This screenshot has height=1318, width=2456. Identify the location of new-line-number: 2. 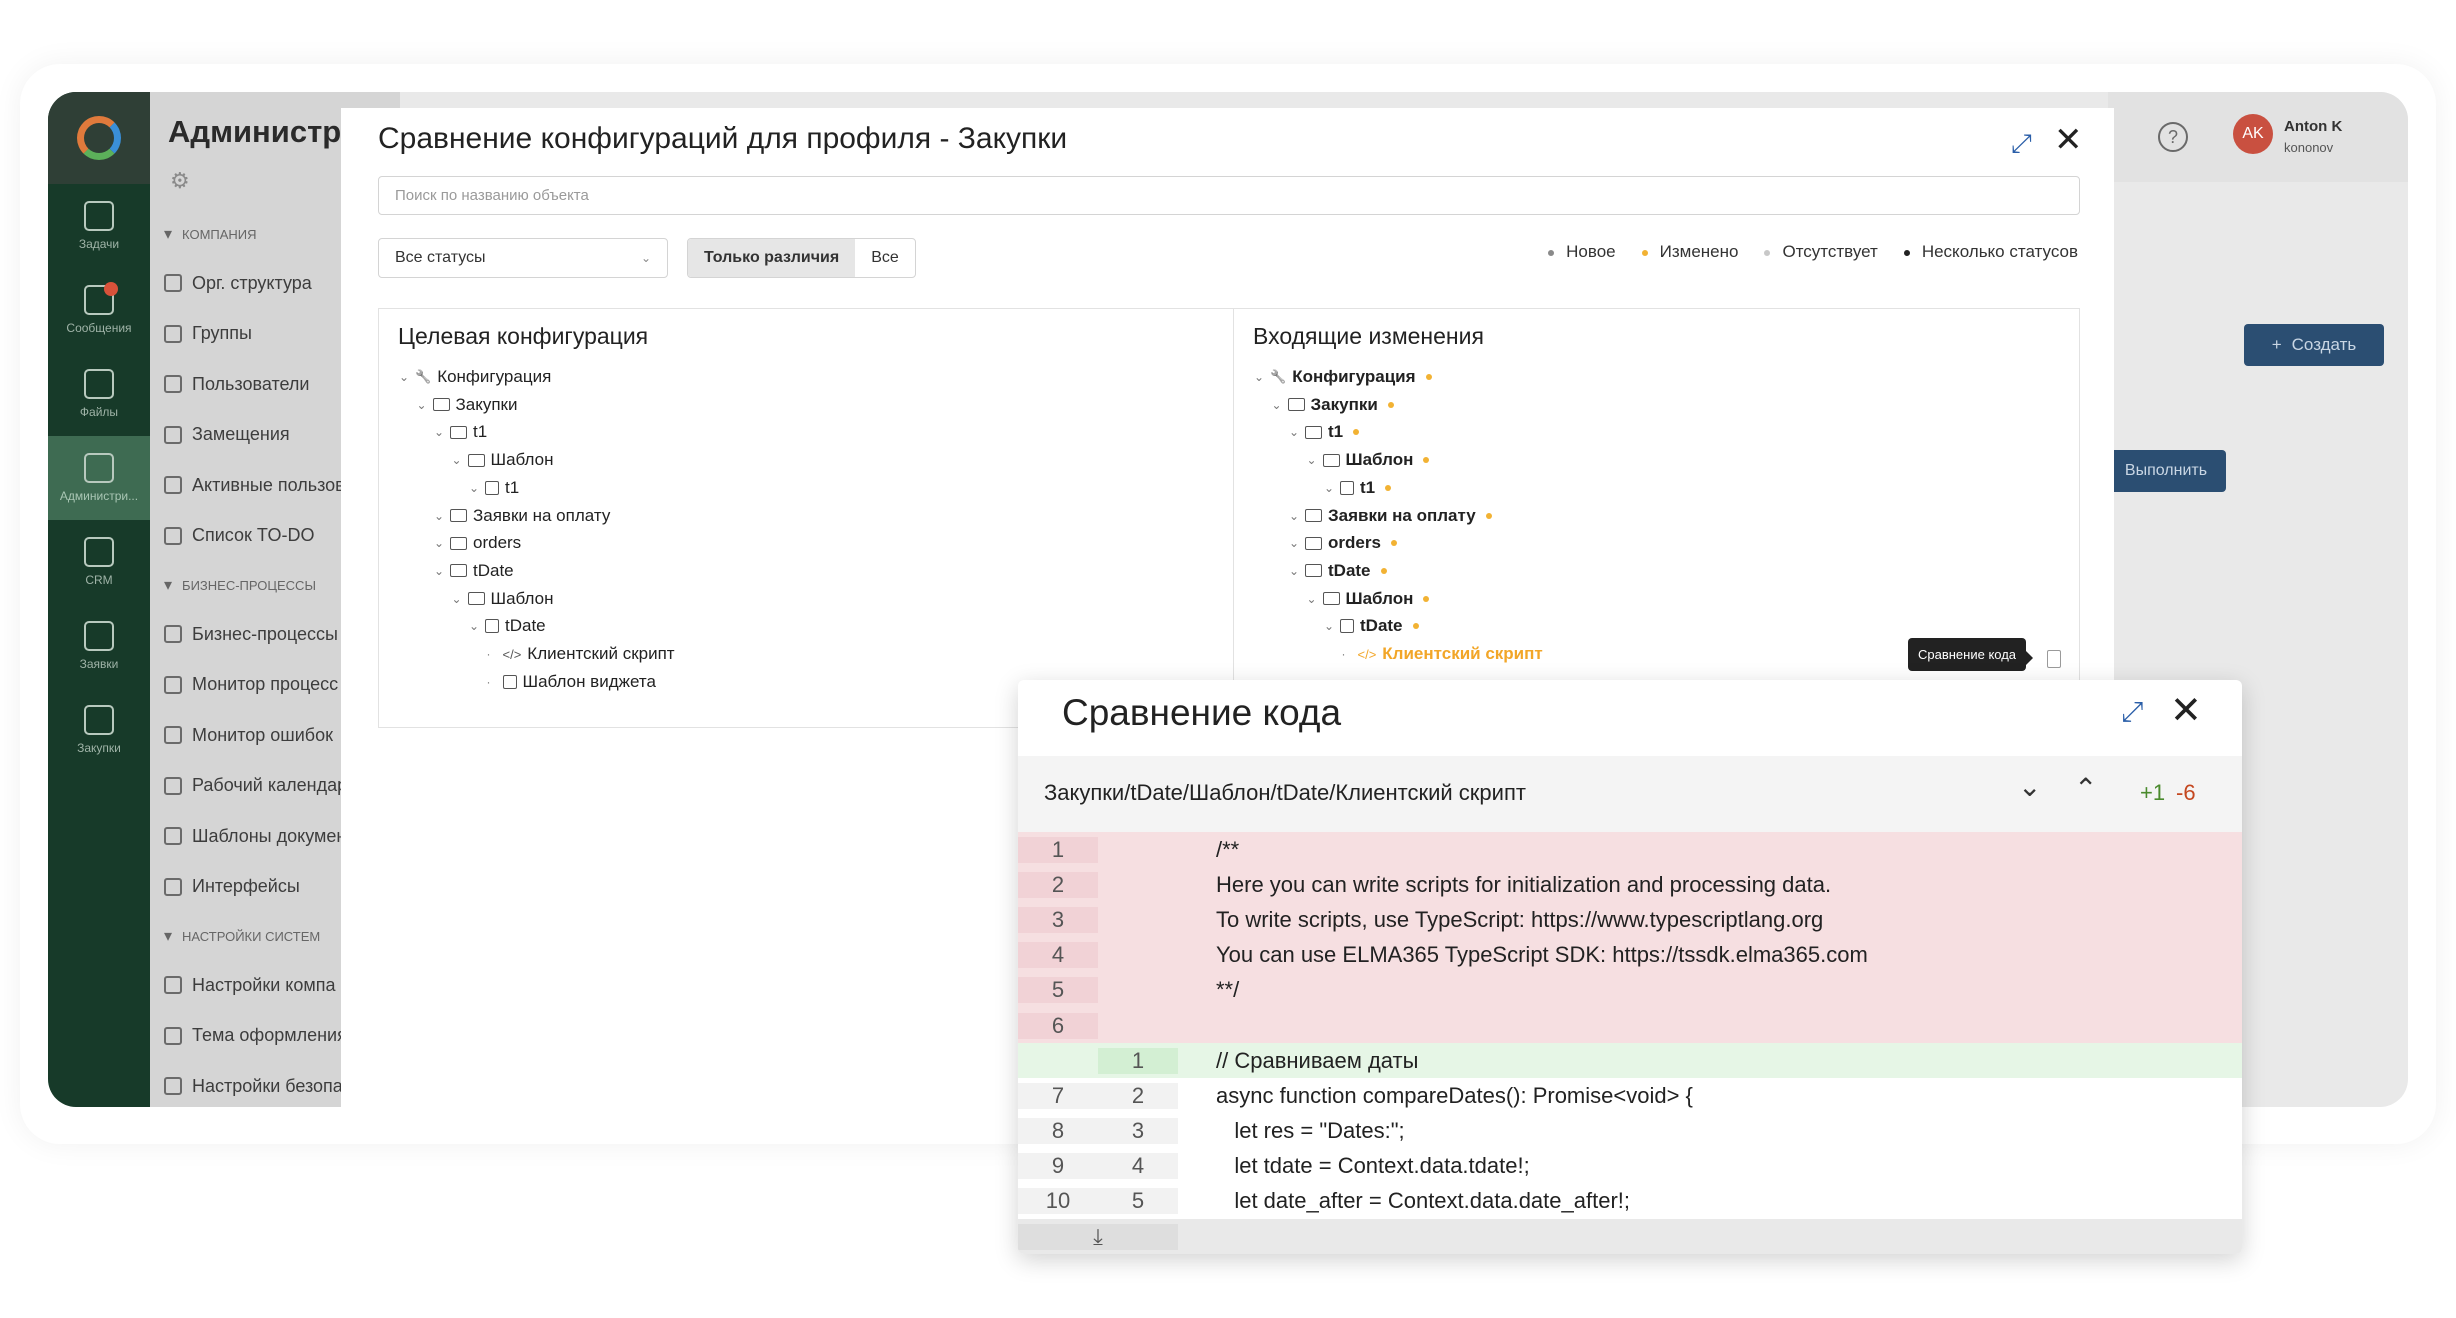
(1138, 1095).